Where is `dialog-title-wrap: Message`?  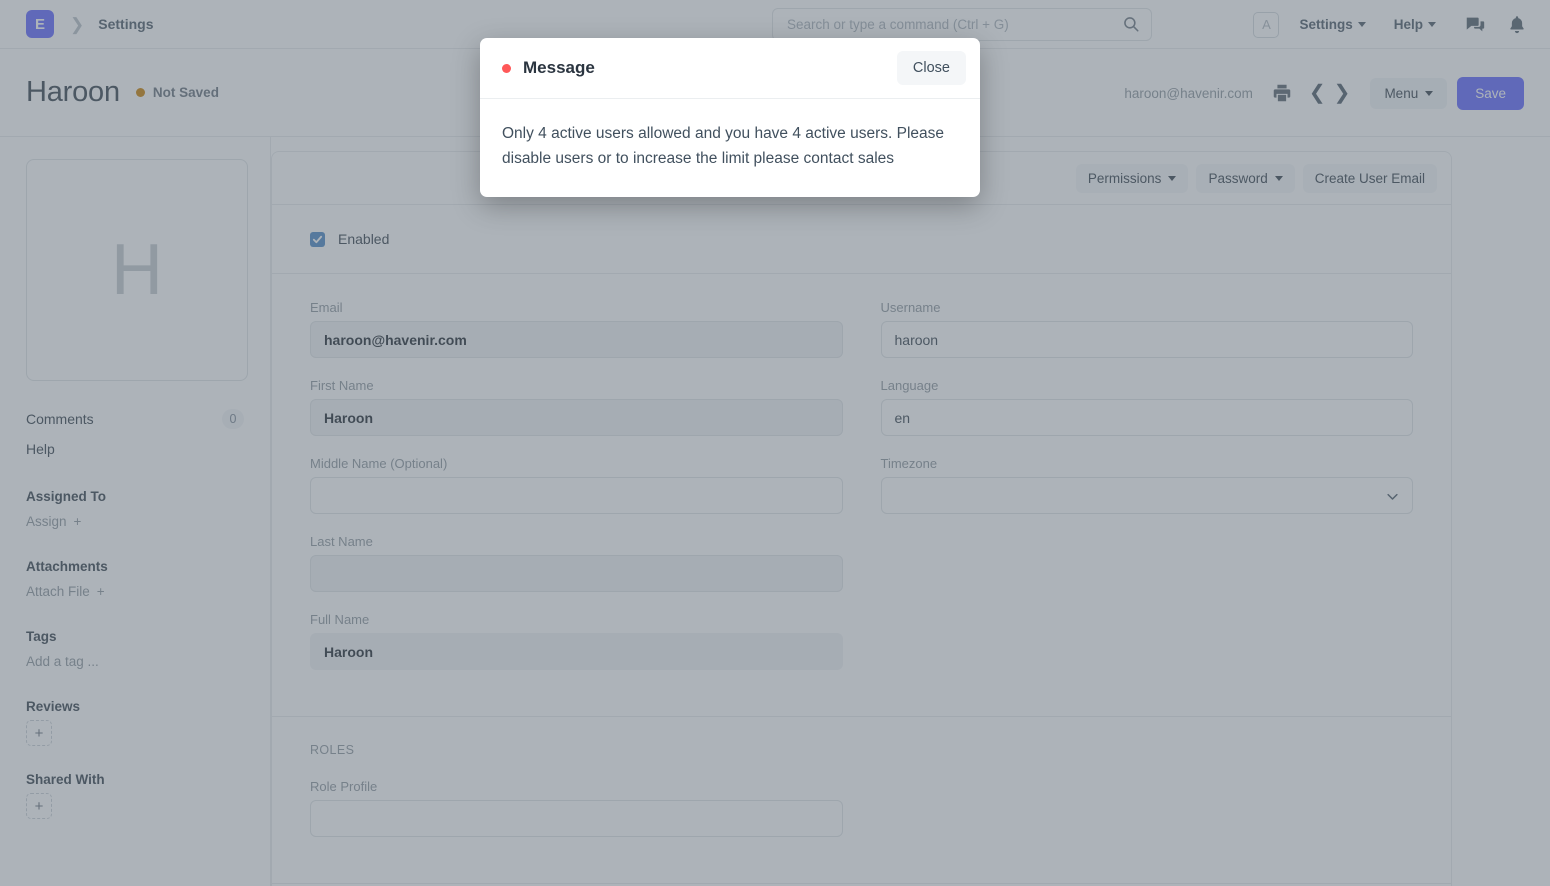 dialog-title-wrap: Message is located at coordinates (548, 68).